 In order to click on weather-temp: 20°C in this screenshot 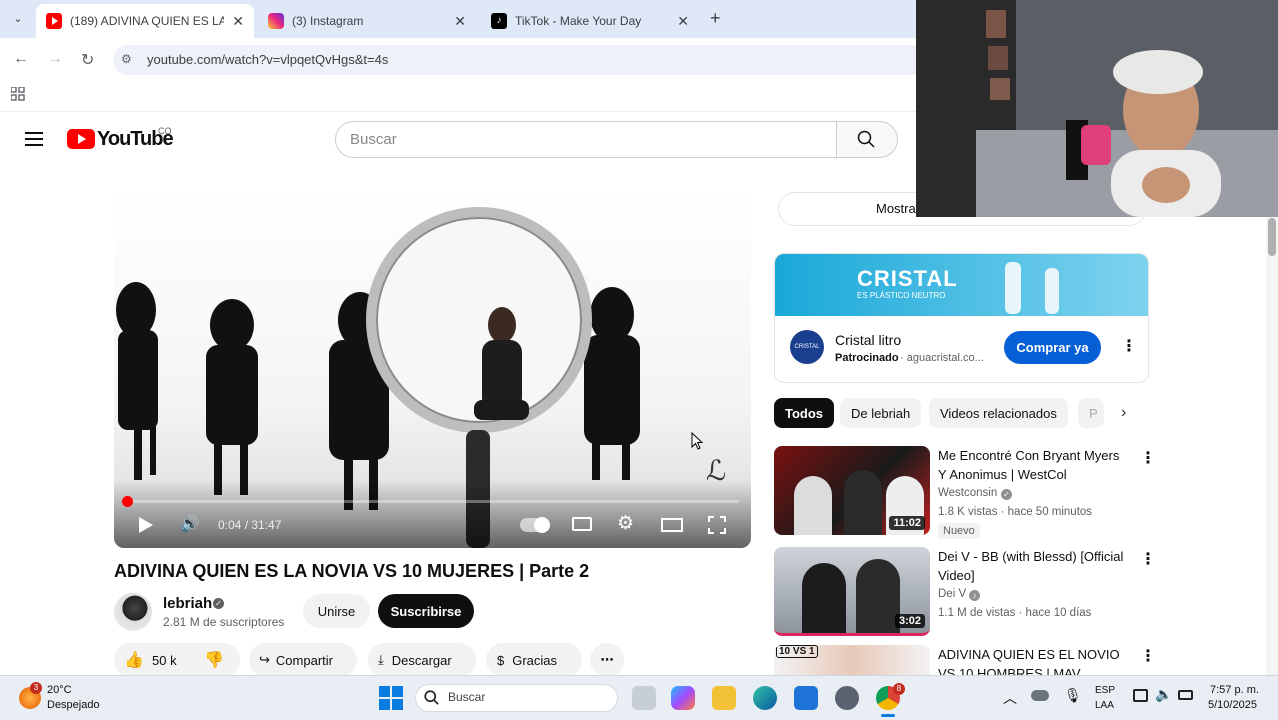, I will do `click(59, 690)`.